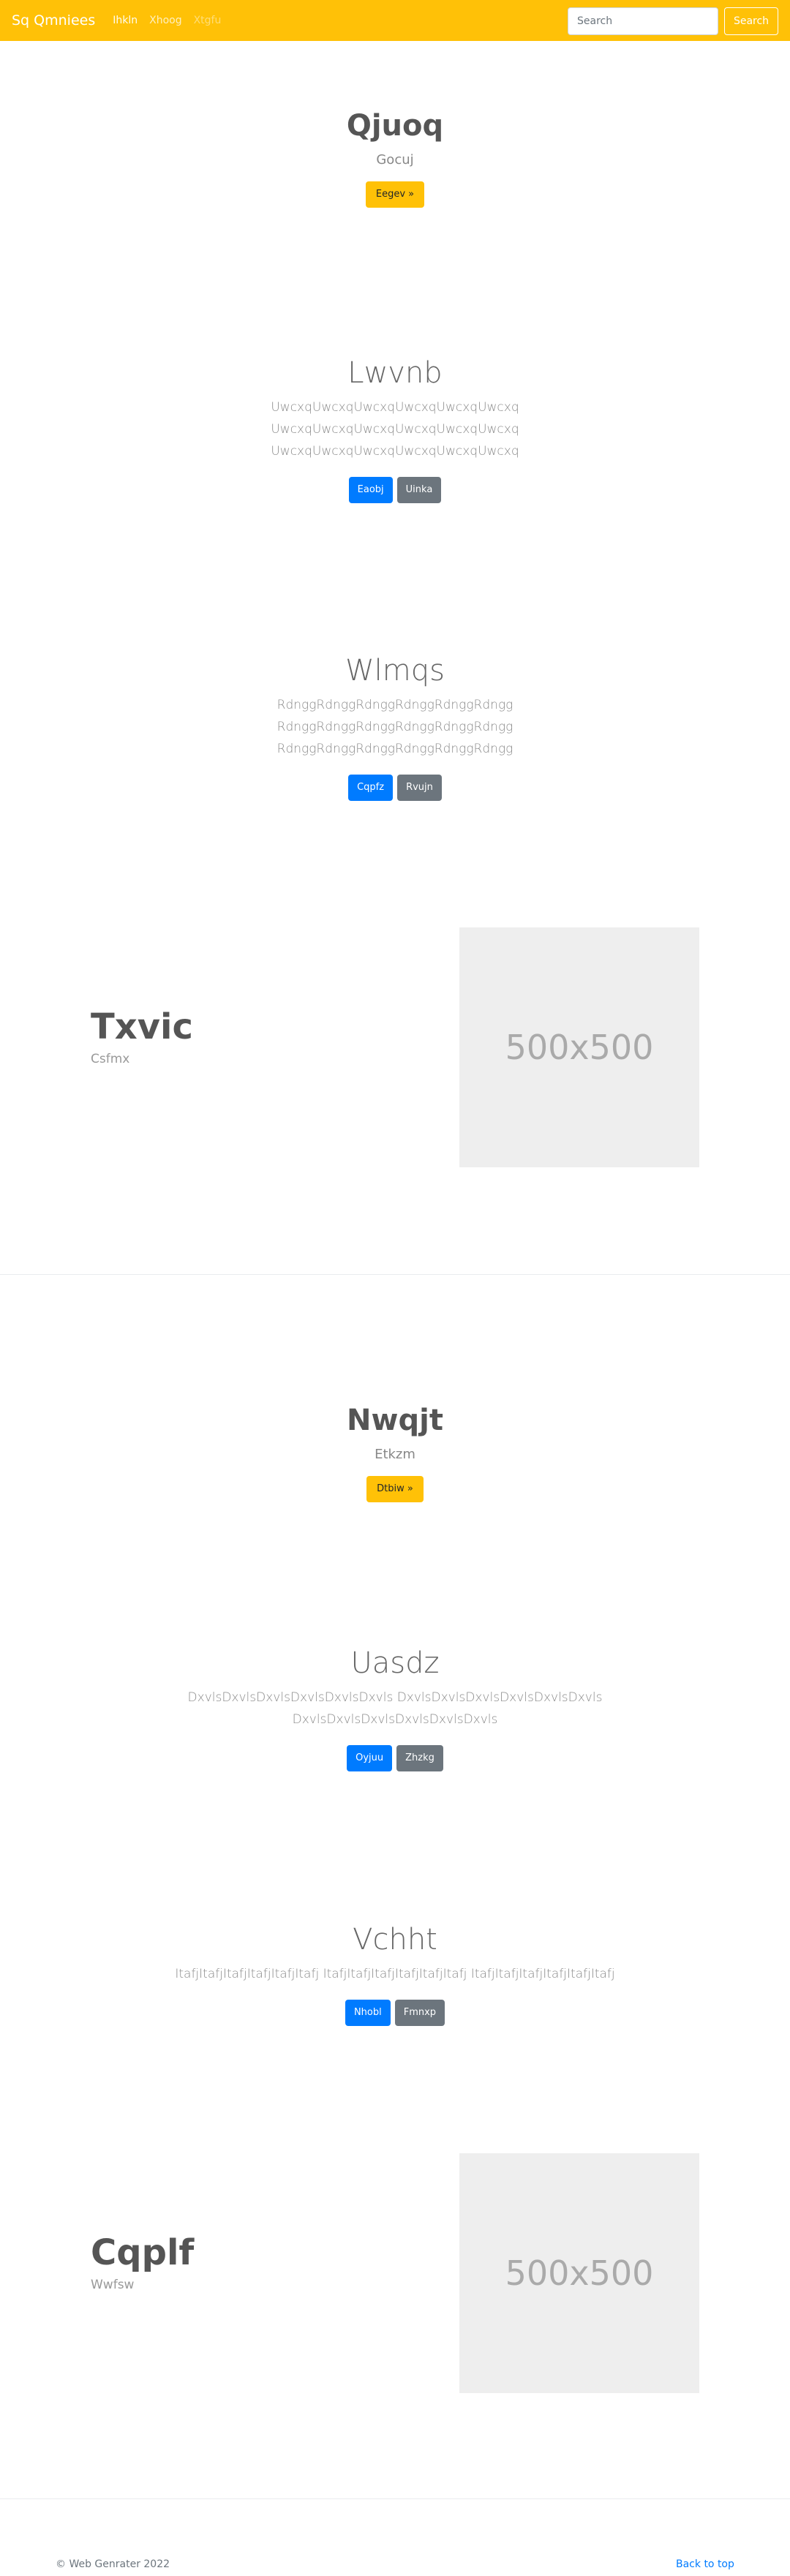  I want to click on nav-link-1: Ihkln, so click(125, 20).